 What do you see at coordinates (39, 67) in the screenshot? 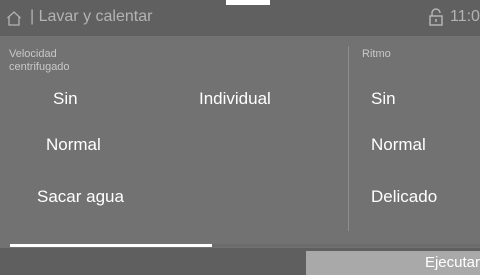
I see `speed-label-line2: centrifugado` at bounding box center [39, 67].